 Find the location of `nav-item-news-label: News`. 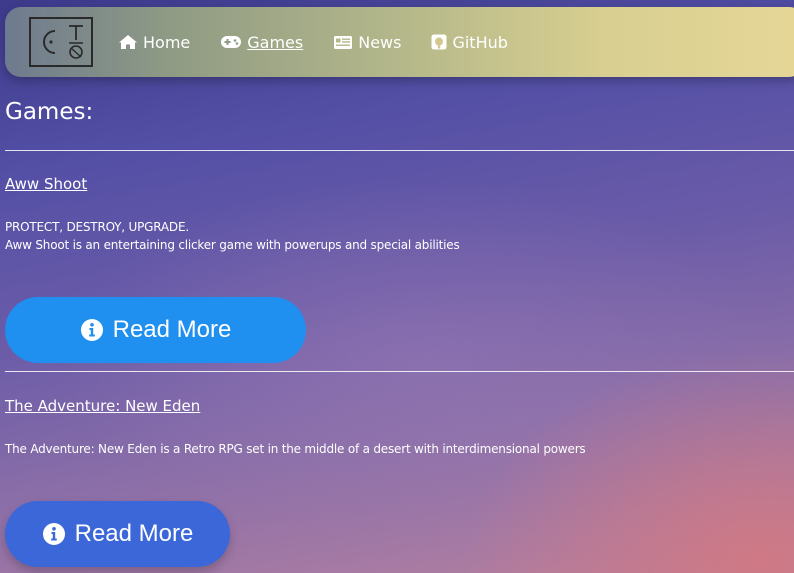

nav-item-news-label: News is located at coordinates (380, 42).